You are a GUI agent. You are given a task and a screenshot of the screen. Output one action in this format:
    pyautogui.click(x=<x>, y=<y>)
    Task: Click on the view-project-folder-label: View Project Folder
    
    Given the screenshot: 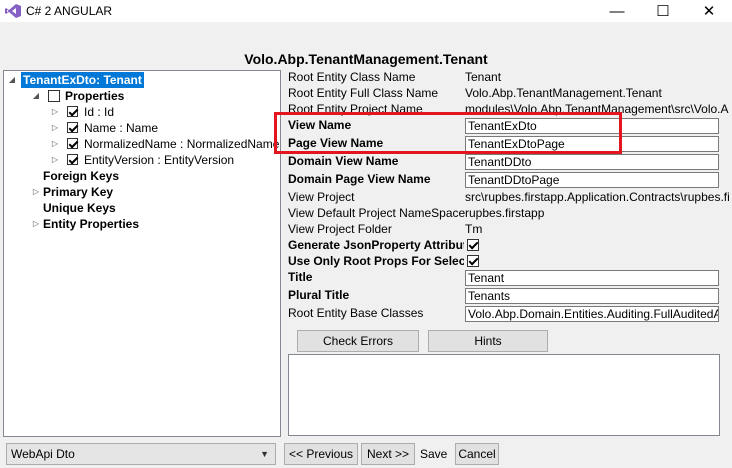 What is the action you would take?
    pyautogui.click(x=340, y=229)
    